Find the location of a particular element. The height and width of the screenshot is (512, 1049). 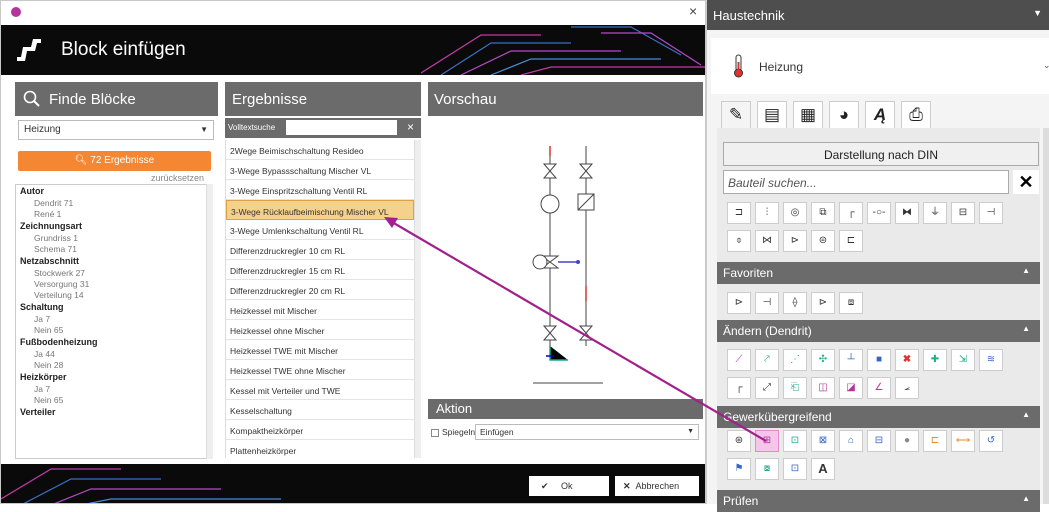

panel-header: Haustechnik ▼ is located at coordinates (878, 15).